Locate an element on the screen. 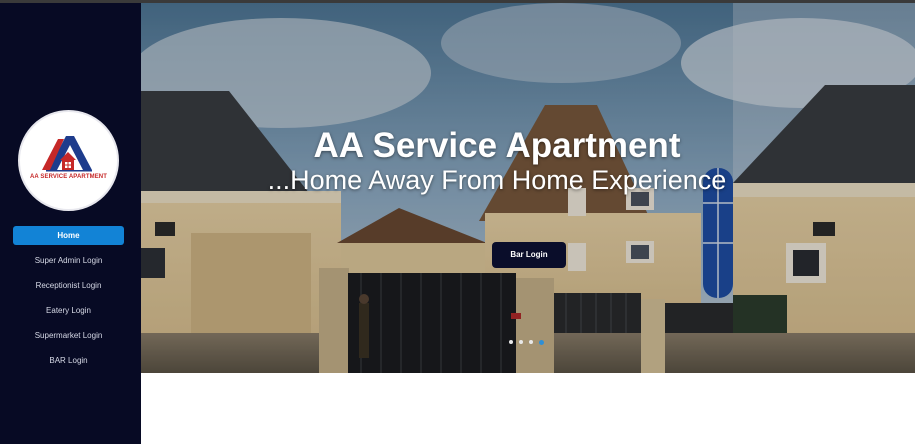  logo-text: AA SERVICE APARTMENT is located at coordinates (68, 177).